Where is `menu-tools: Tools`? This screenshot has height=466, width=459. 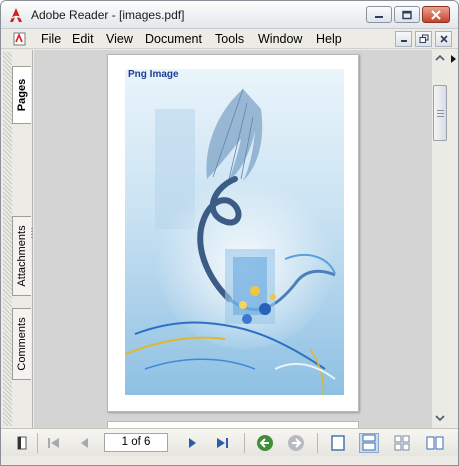
menu-tools: Tools is located at coordinates (229, 39).